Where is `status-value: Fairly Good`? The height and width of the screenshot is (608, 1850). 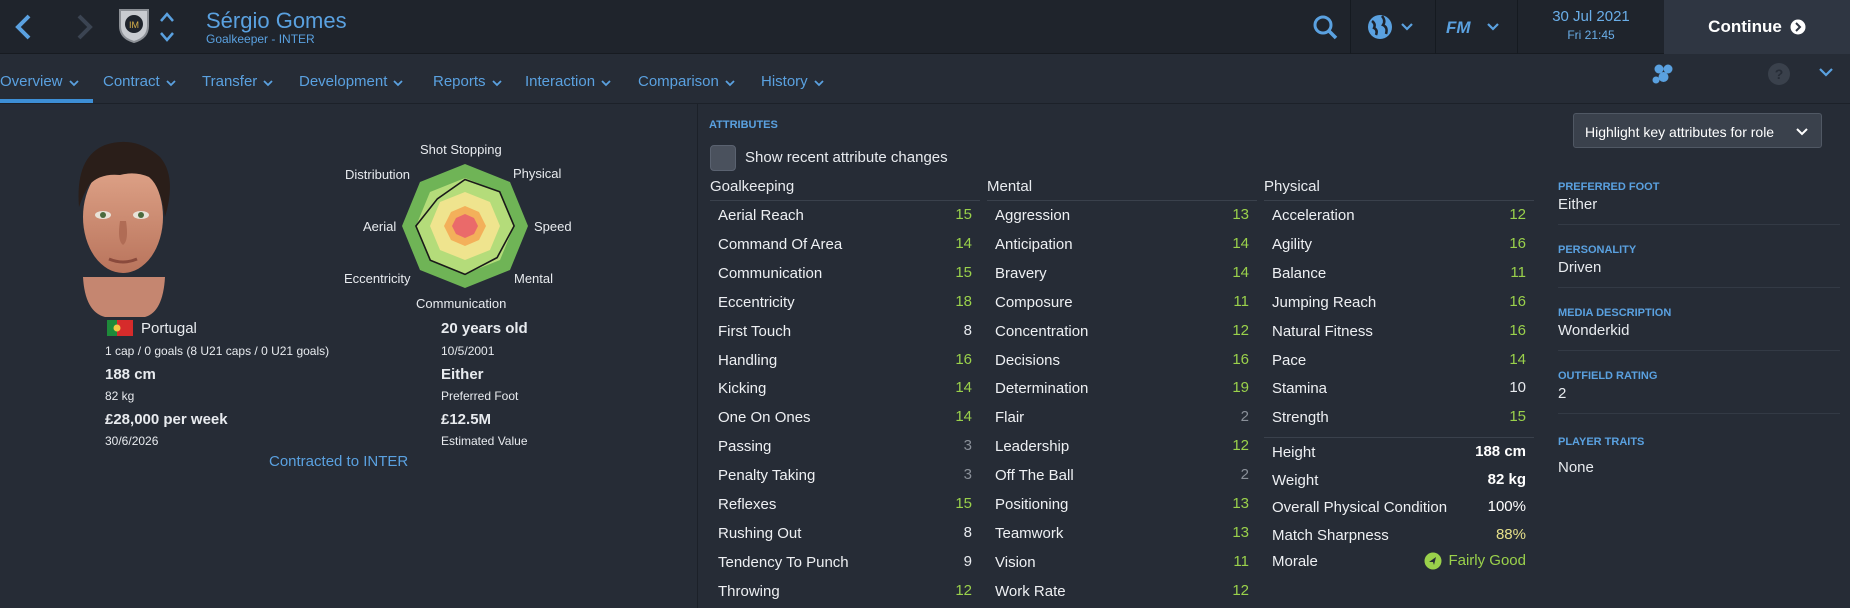
status-value: Fairly Good is located at coordinates (1487, 560).